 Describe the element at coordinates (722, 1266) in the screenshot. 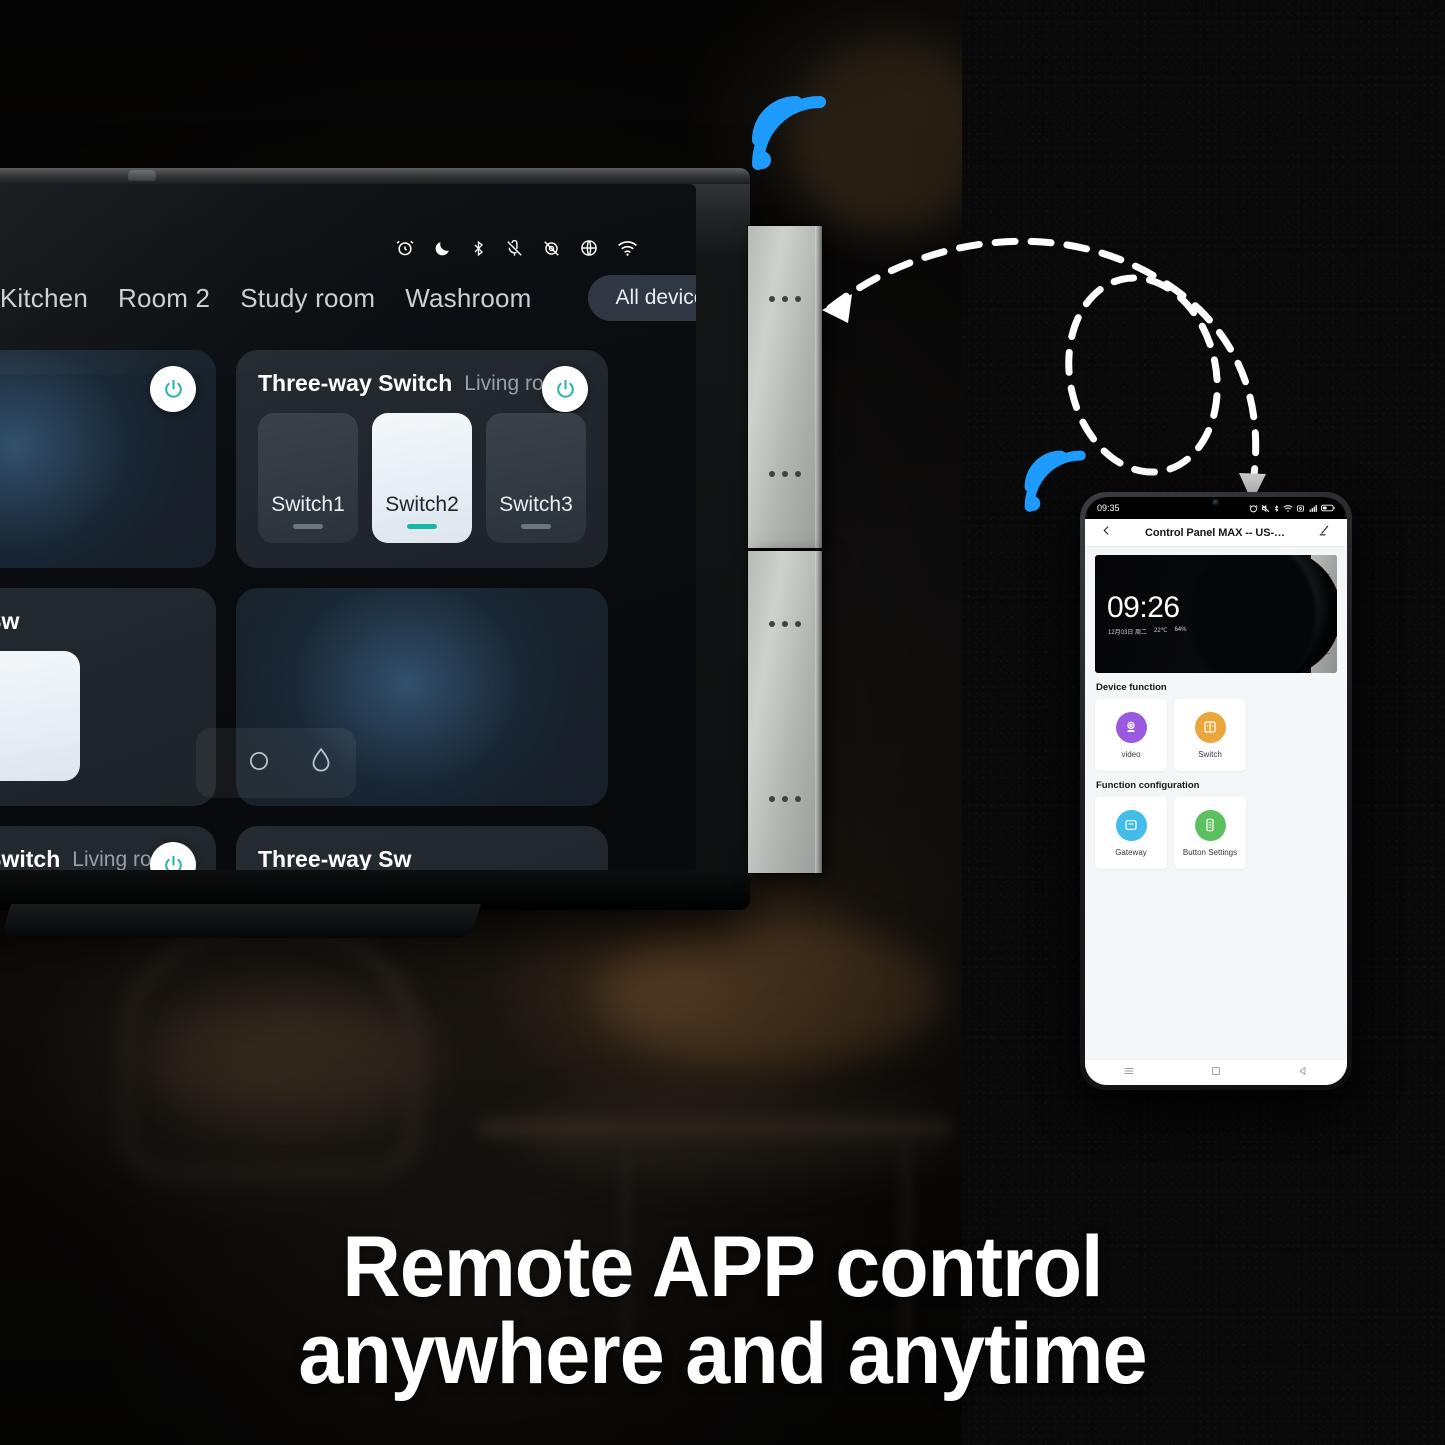

I see `headline-line-1: Remote APP control` at that location.